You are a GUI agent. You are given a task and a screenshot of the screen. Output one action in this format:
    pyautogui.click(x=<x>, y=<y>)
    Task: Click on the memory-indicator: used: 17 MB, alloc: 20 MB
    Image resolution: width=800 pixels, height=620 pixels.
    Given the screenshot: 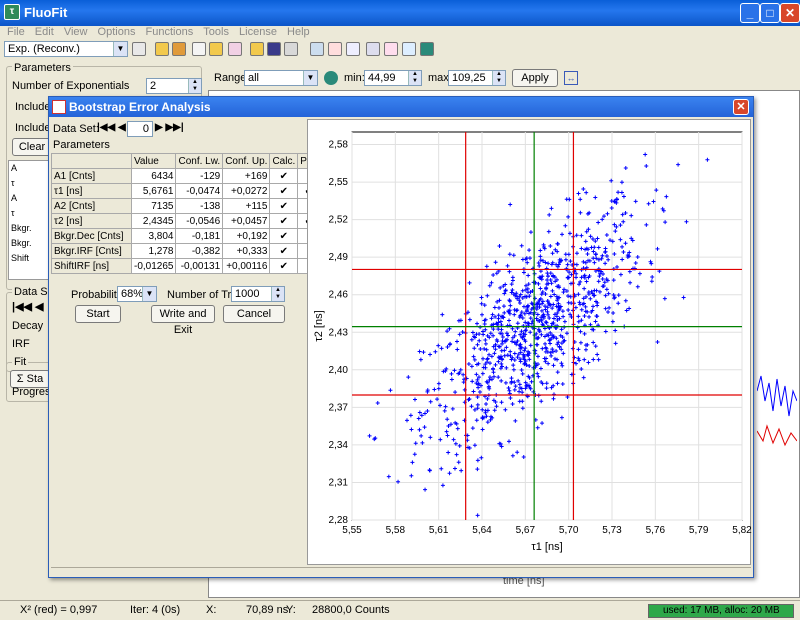 What is the action you would take?
    pyautogui.click(x=721, y=611)
    